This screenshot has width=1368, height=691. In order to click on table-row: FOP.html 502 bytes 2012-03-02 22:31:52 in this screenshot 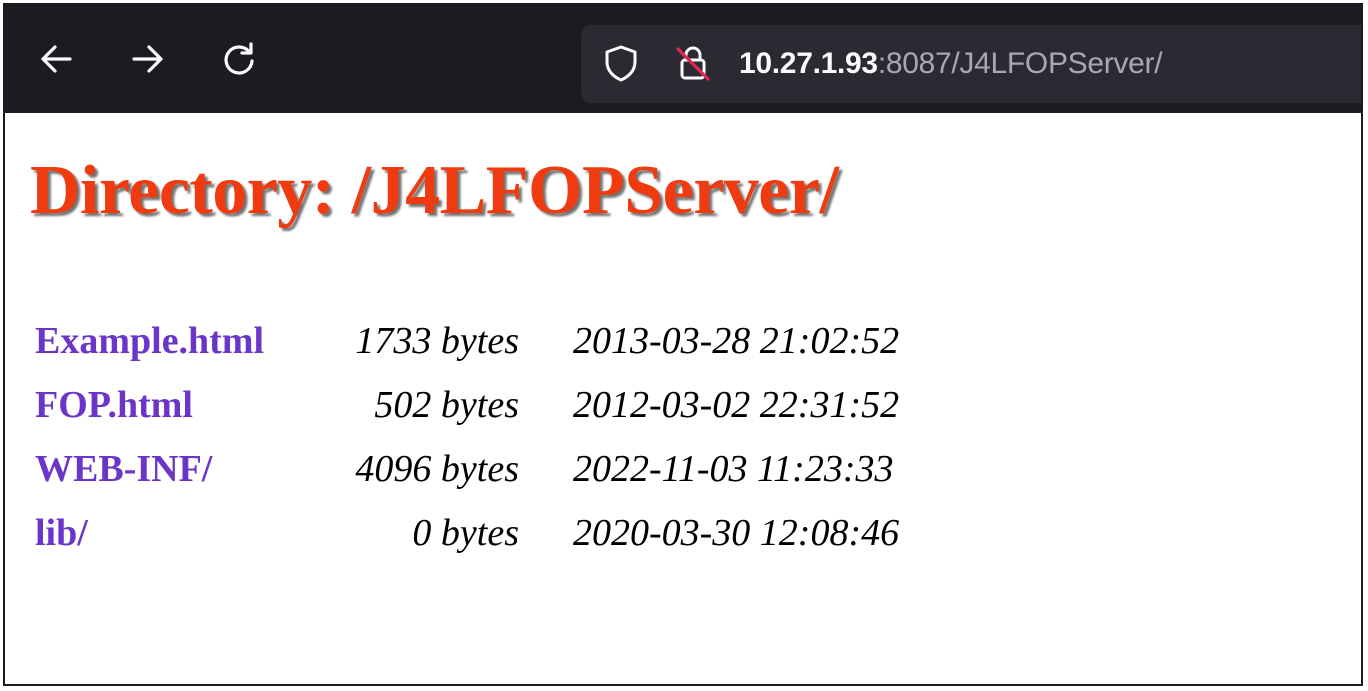, I will do `click(463, 405)`.